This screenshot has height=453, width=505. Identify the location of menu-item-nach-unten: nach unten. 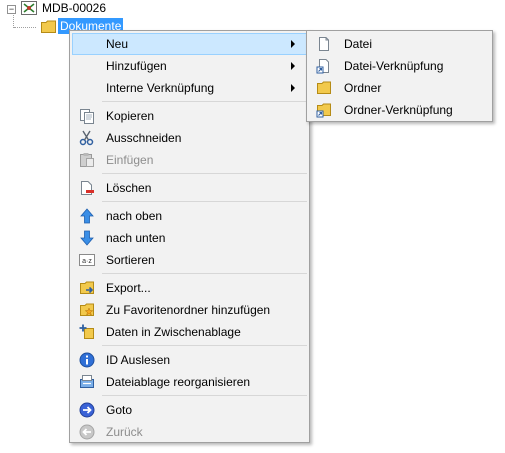
(189, 238).